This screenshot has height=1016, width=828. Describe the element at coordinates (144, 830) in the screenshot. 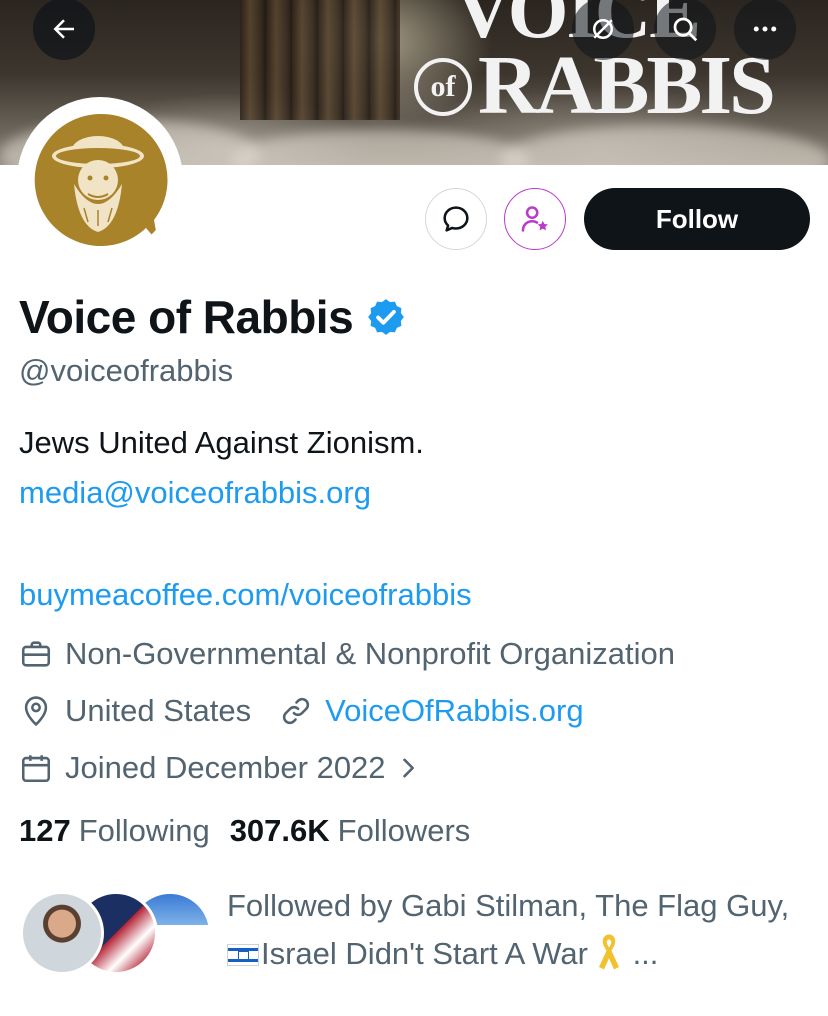

I see `following-label: Following` at that location.